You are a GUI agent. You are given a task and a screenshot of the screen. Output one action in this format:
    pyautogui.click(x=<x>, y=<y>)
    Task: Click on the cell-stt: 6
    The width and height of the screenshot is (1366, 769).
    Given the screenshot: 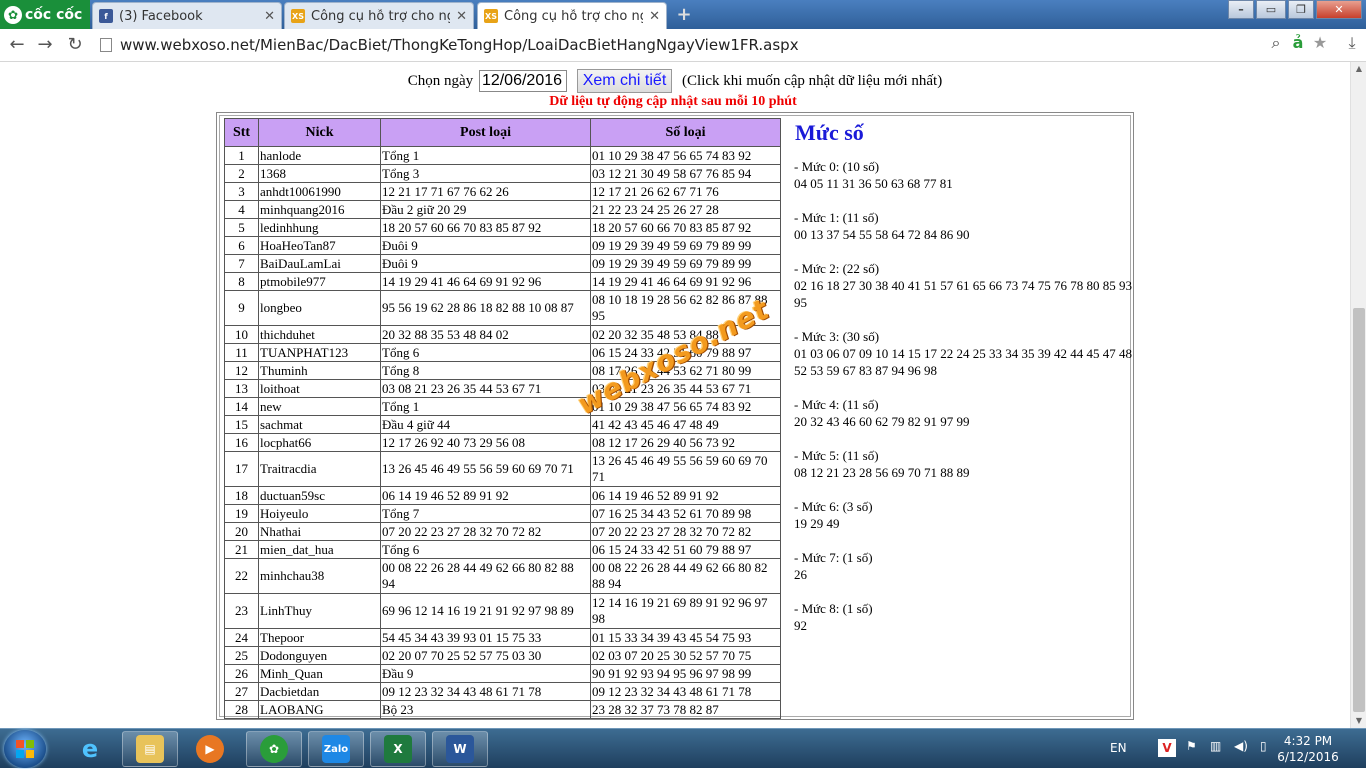 What is the action you would take?
    pyautogui.click(x=241, y=245)
    